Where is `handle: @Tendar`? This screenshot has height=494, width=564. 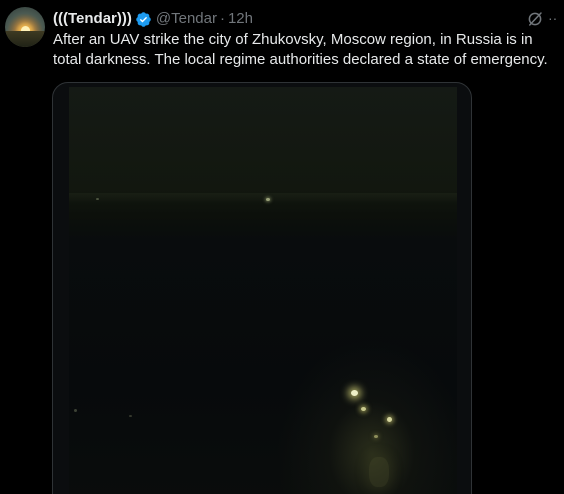 handle: @Tendar is located at coordinates (186, 19).